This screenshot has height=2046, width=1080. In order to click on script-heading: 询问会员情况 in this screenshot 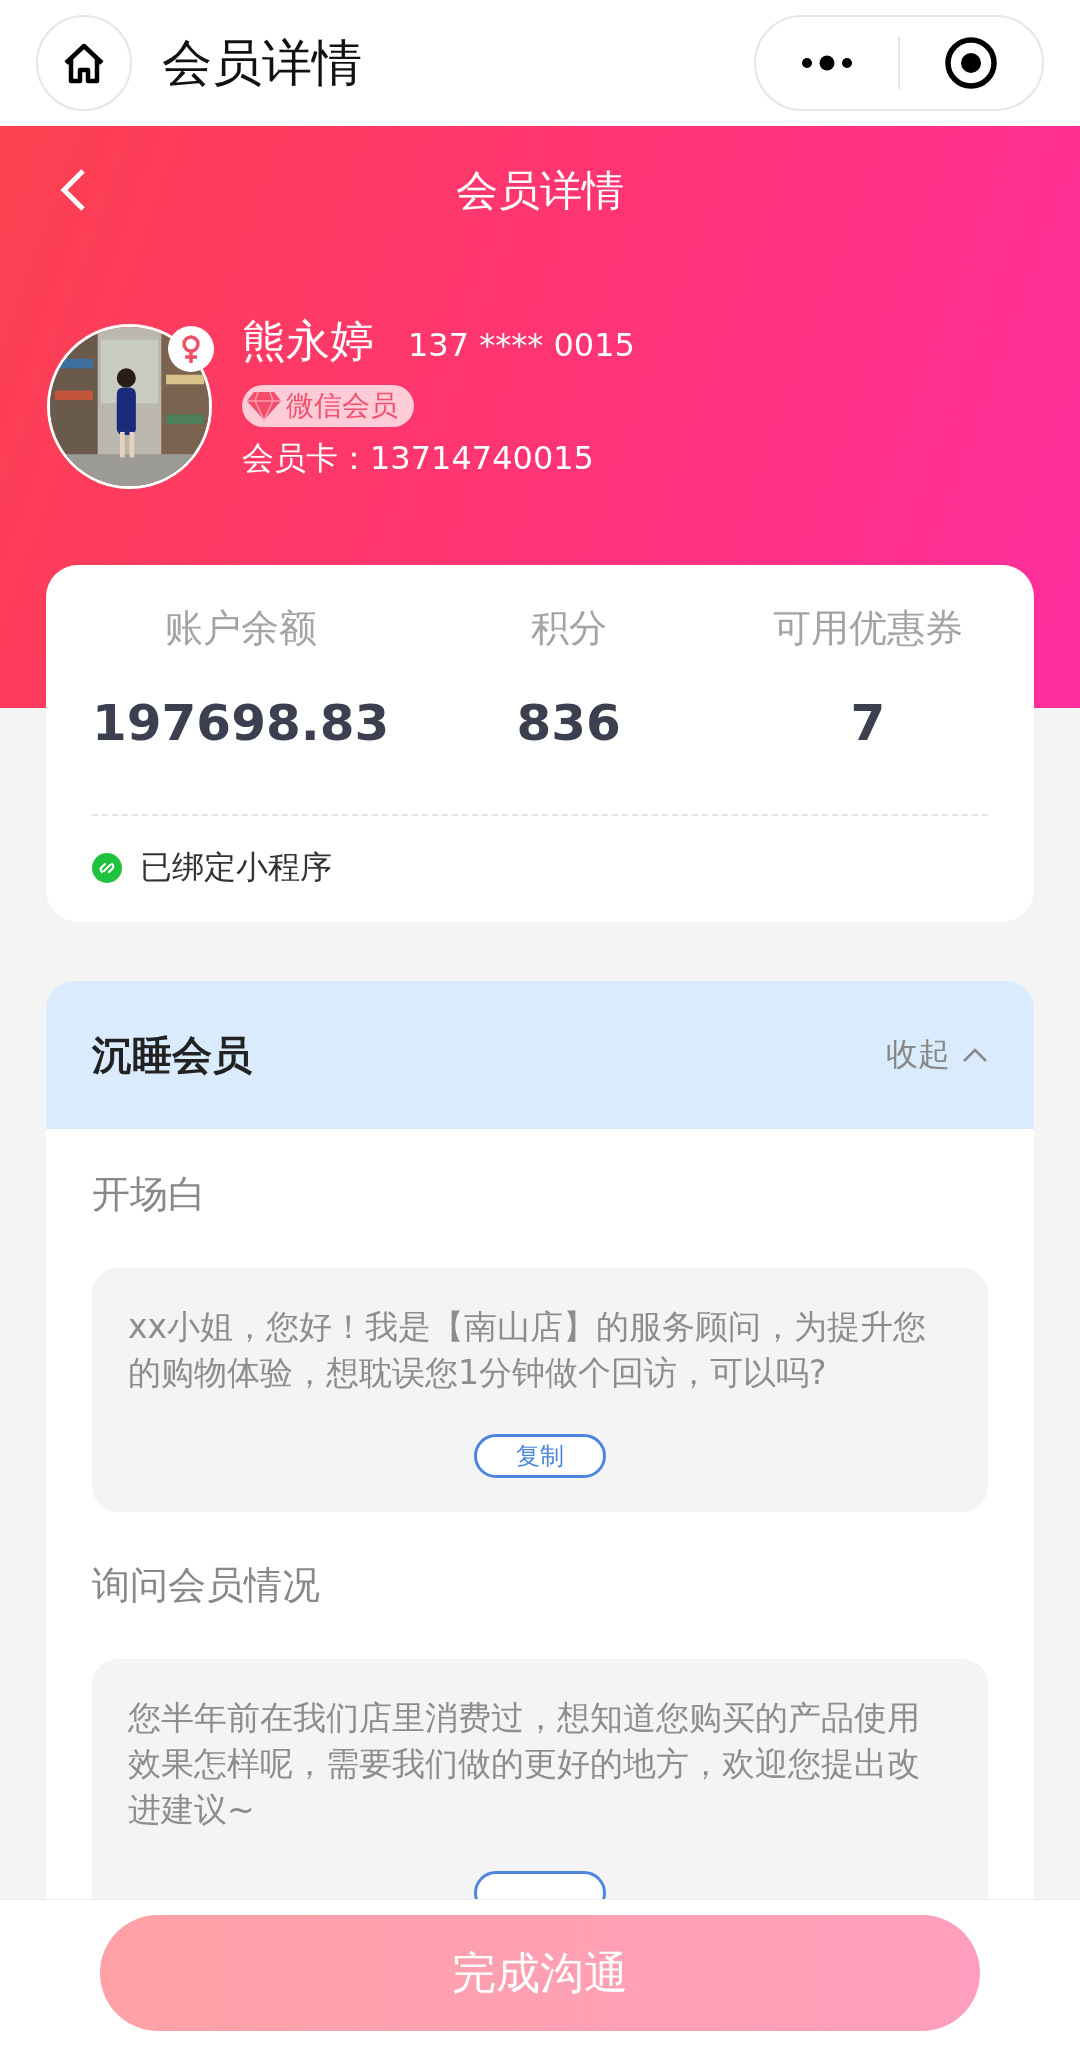, I will do `click(206, 1585)`.